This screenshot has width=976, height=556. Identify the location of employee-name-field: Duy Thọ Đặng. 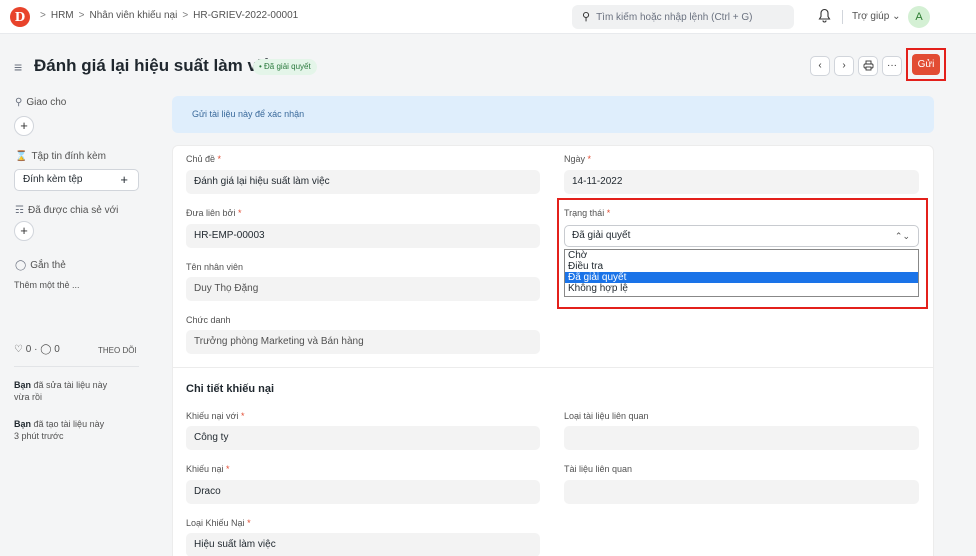
(363, 289).